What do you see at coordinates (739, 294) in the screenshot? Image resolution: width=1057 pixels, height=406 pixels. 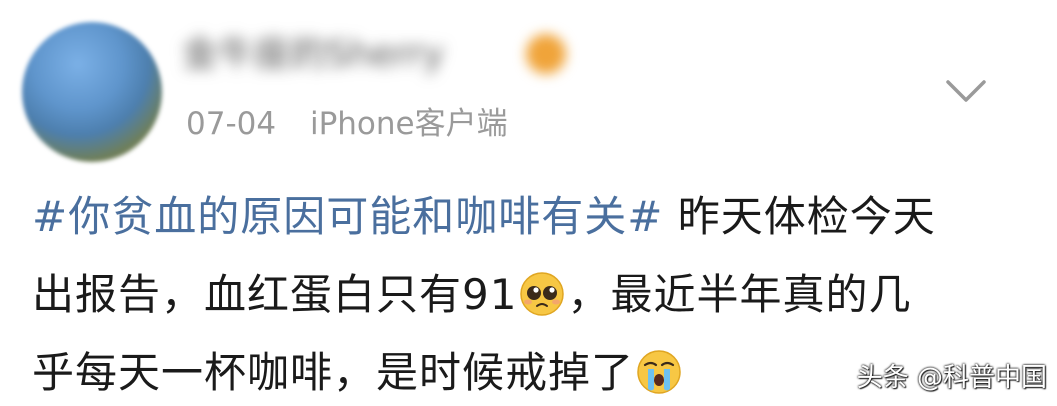 I see `post-text-segment: ，最近半年真的几` at bounding box center [739, 294].